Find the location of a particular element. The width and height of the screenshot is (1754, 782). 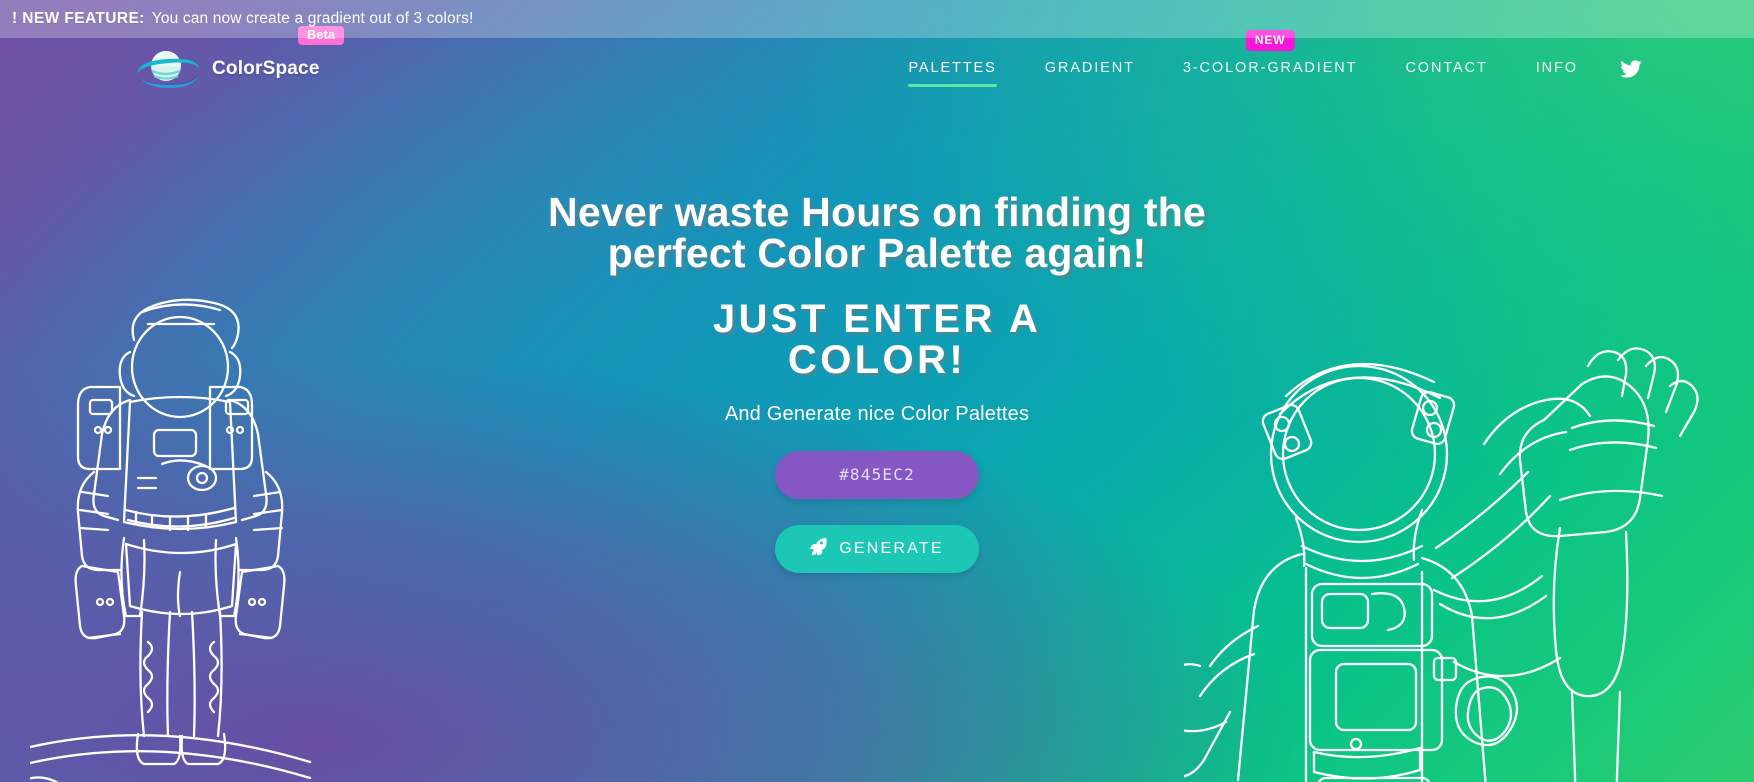

color-input is located at coordinates (877, 474).